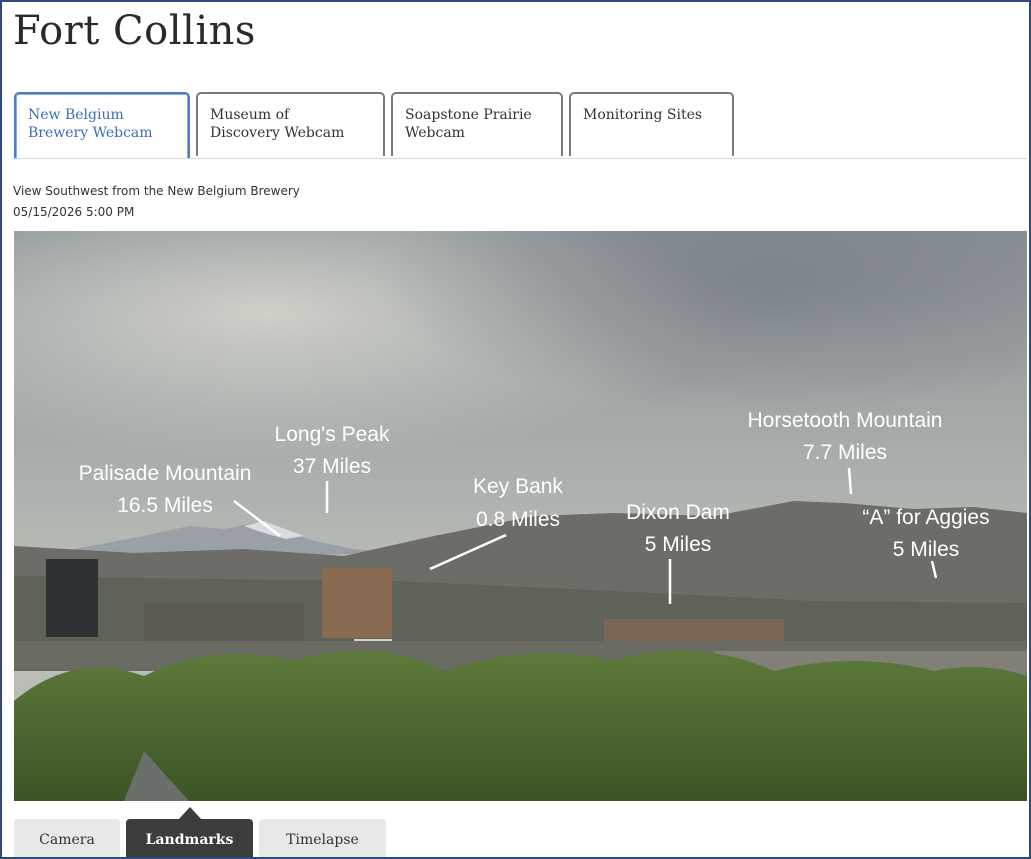 The width and height of the screenshot is (1031, 859). What do you see at coordinates (925, 517) in the screenshot?
I see `landmark-name: “A” for Aggies` at bounding box center [925, 517].